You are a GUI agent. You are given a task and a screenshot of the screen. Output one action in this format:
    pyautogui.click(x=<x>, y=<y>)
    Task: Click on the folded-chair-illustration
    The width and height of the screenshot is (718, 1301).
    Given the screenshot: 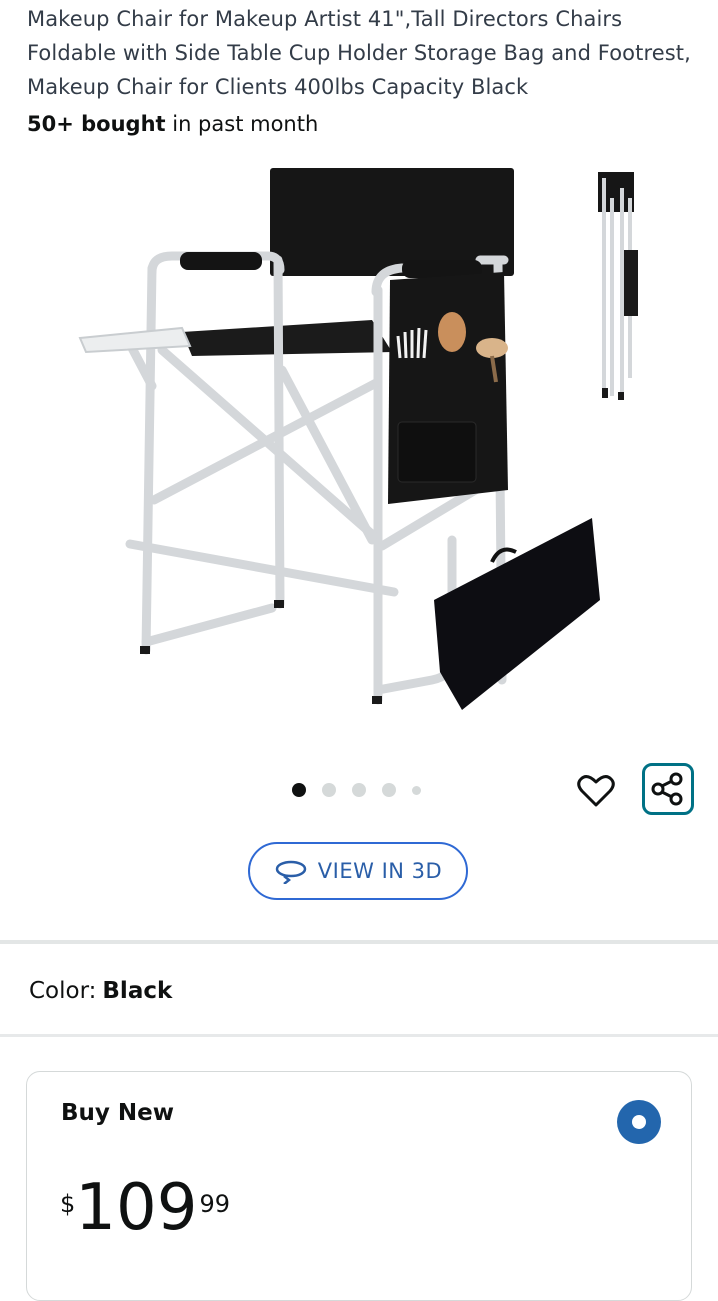 What is the action you would take?
    pyautogui.click(x=618, y=286)
    